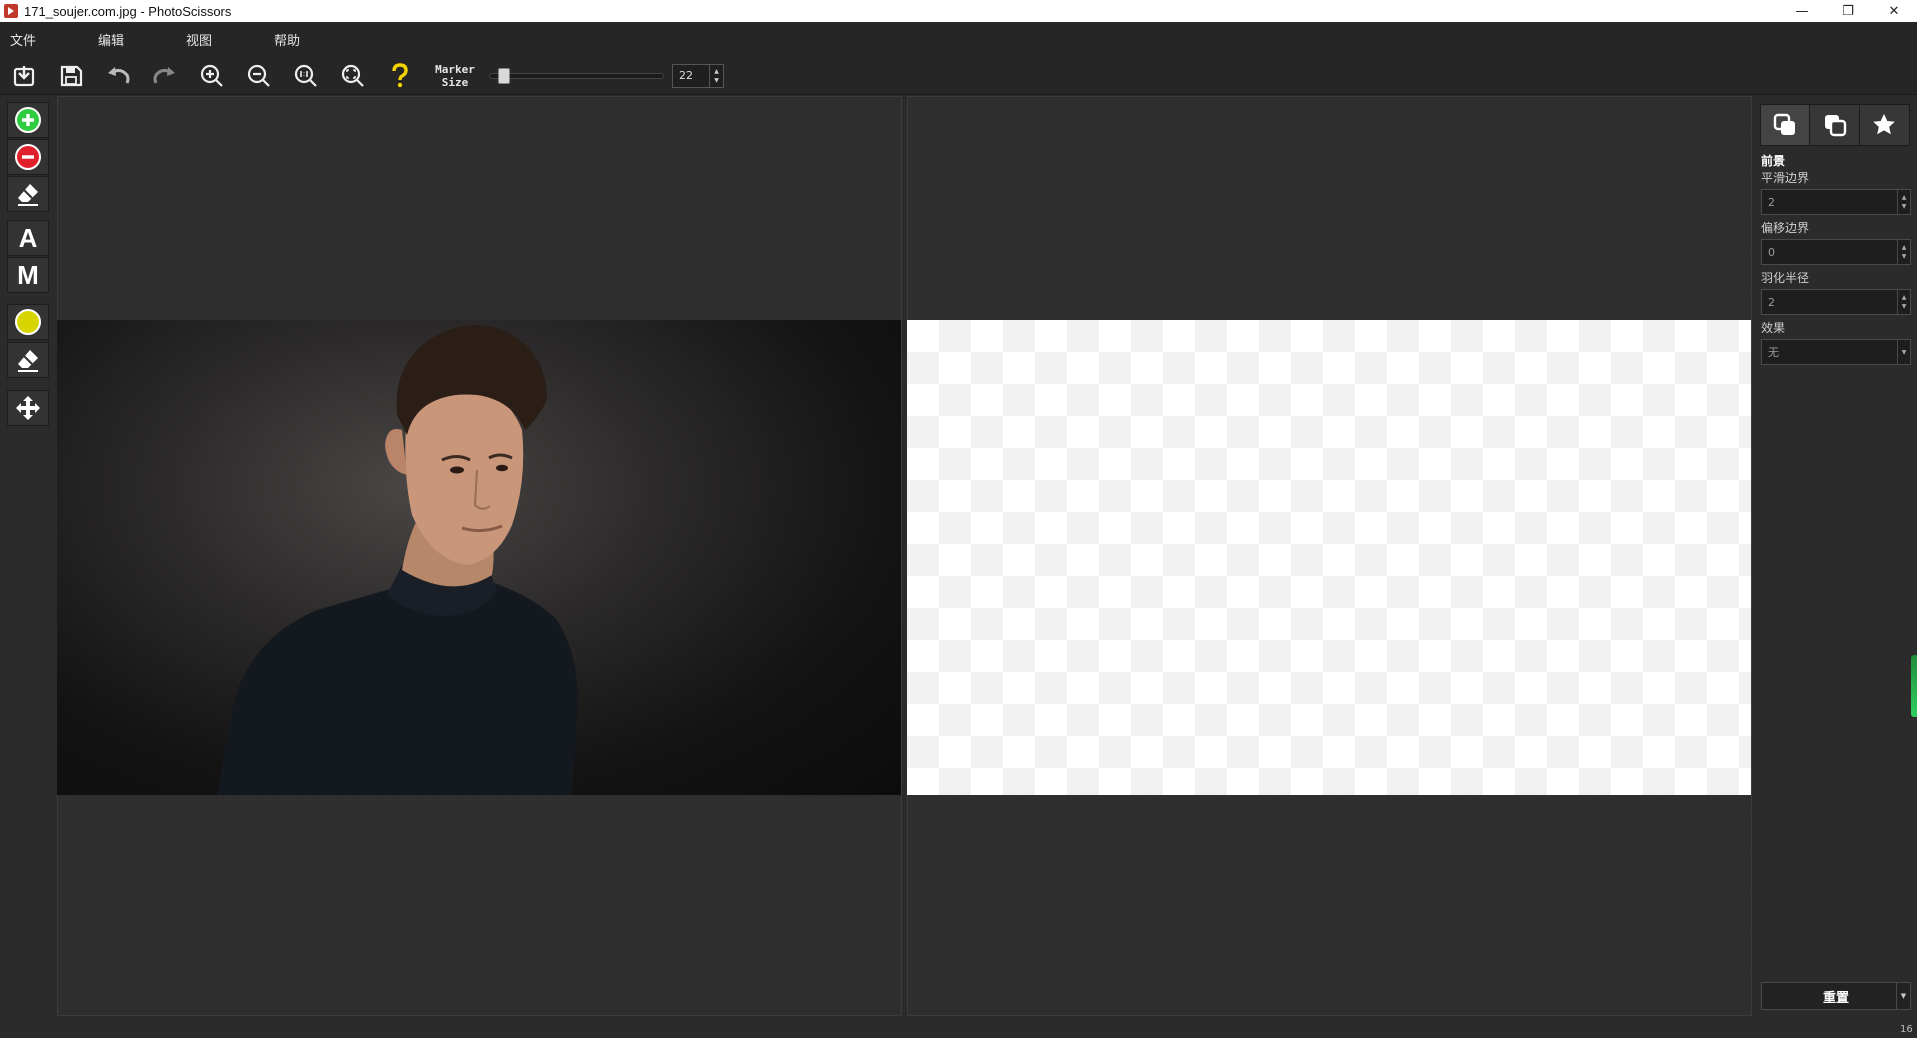 The height and width of the screenshot is (1038, 1917). I want to click on redo-icon, so click(164, 75).